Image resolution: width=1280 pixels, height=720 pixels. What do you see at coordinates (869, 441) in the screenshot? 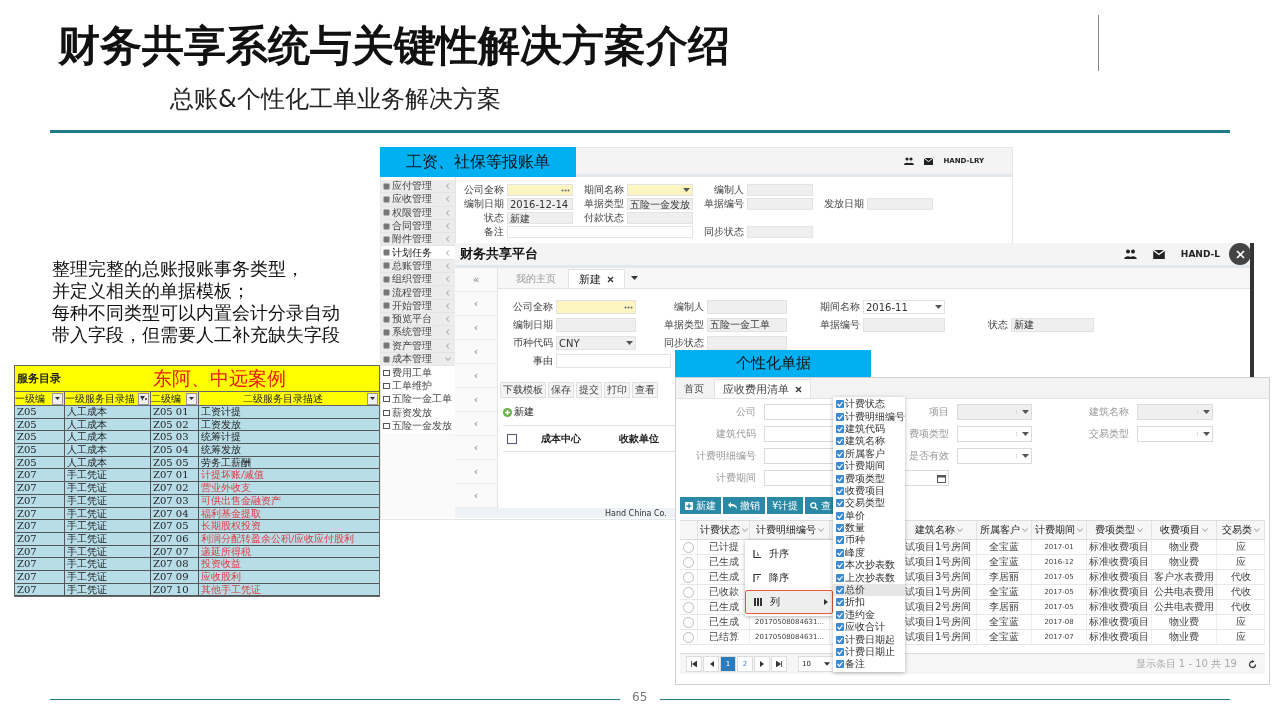
I see `column-option: 建筑名称` at bounding box center [869, 441].